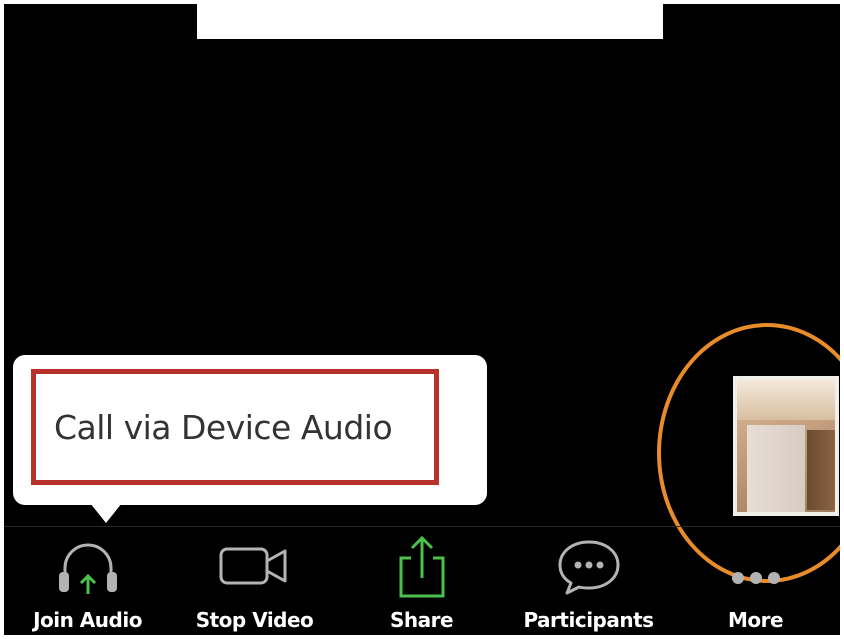 Image resolution: width=844 pixels, height=639 pixels. I want to click on highlight-box: Call via Device Audio, so click(235, 427).